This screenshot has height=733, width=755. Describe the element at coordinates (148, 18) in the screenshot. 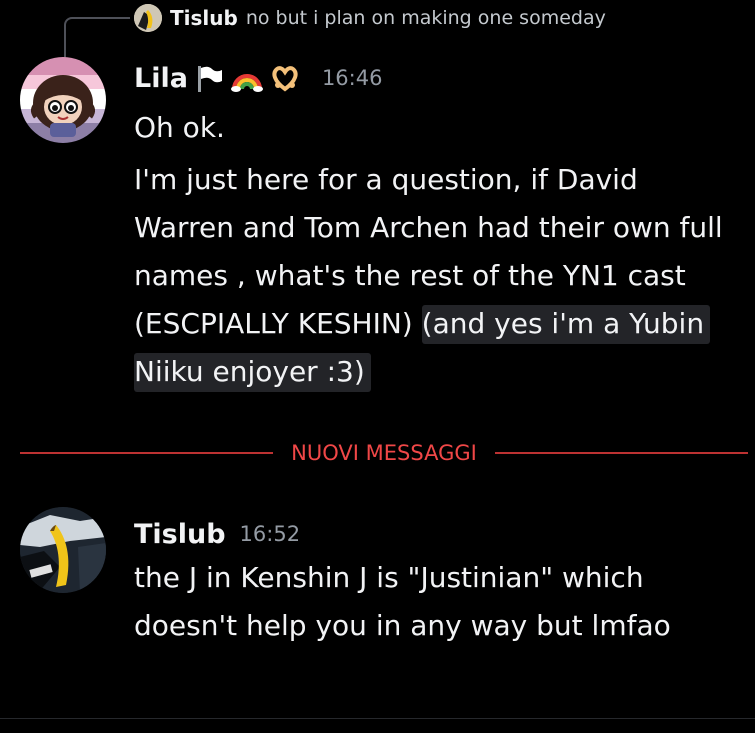

I see `reply-avatar` at that location.